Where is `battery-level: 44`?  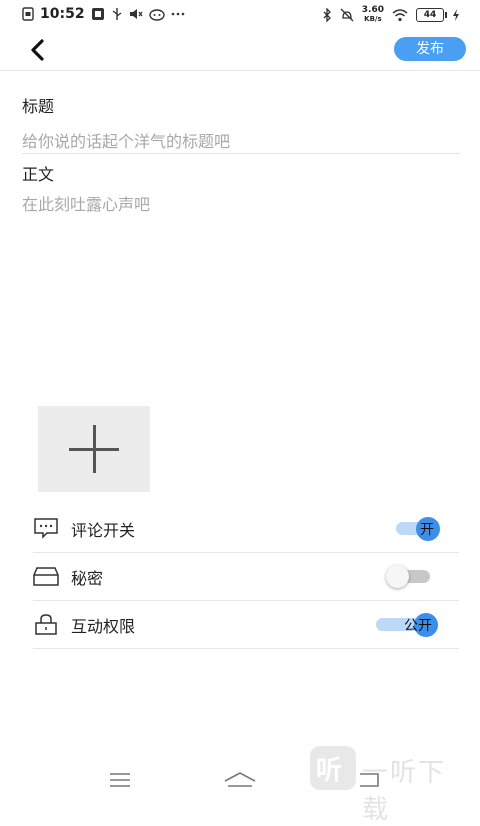
battery-level: 44 is located at coordinates (430, 15).